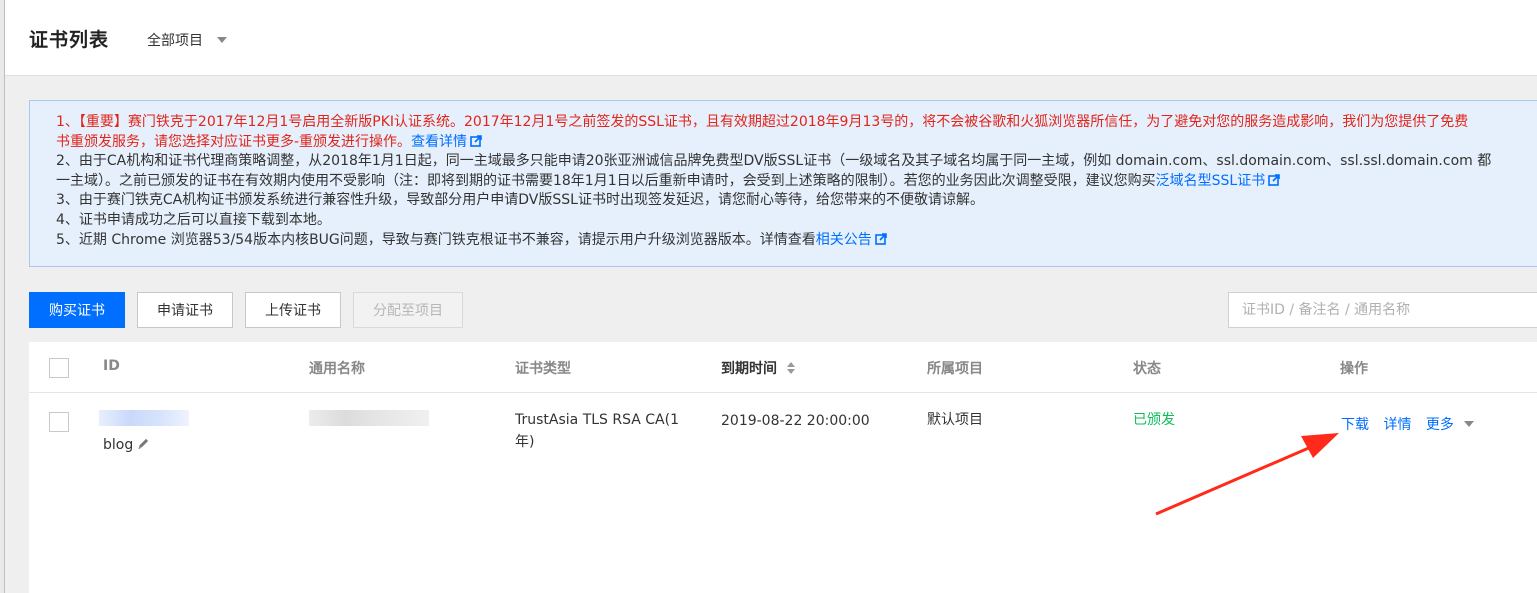 Image resolution: width=1537 pixels, height=593 pixels. I want to click on column-header-expiry: 到期时间, so click(758, 368).